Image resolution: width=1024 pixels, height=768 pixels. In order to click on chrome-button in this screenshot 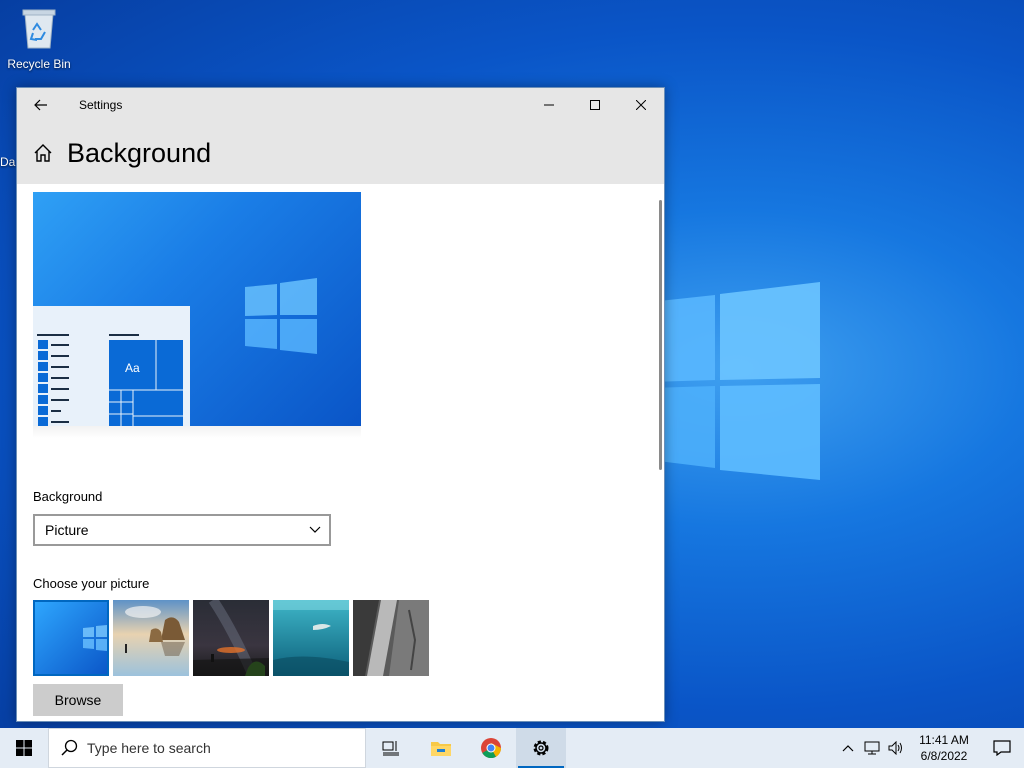, I will do `click(491, 748)`.